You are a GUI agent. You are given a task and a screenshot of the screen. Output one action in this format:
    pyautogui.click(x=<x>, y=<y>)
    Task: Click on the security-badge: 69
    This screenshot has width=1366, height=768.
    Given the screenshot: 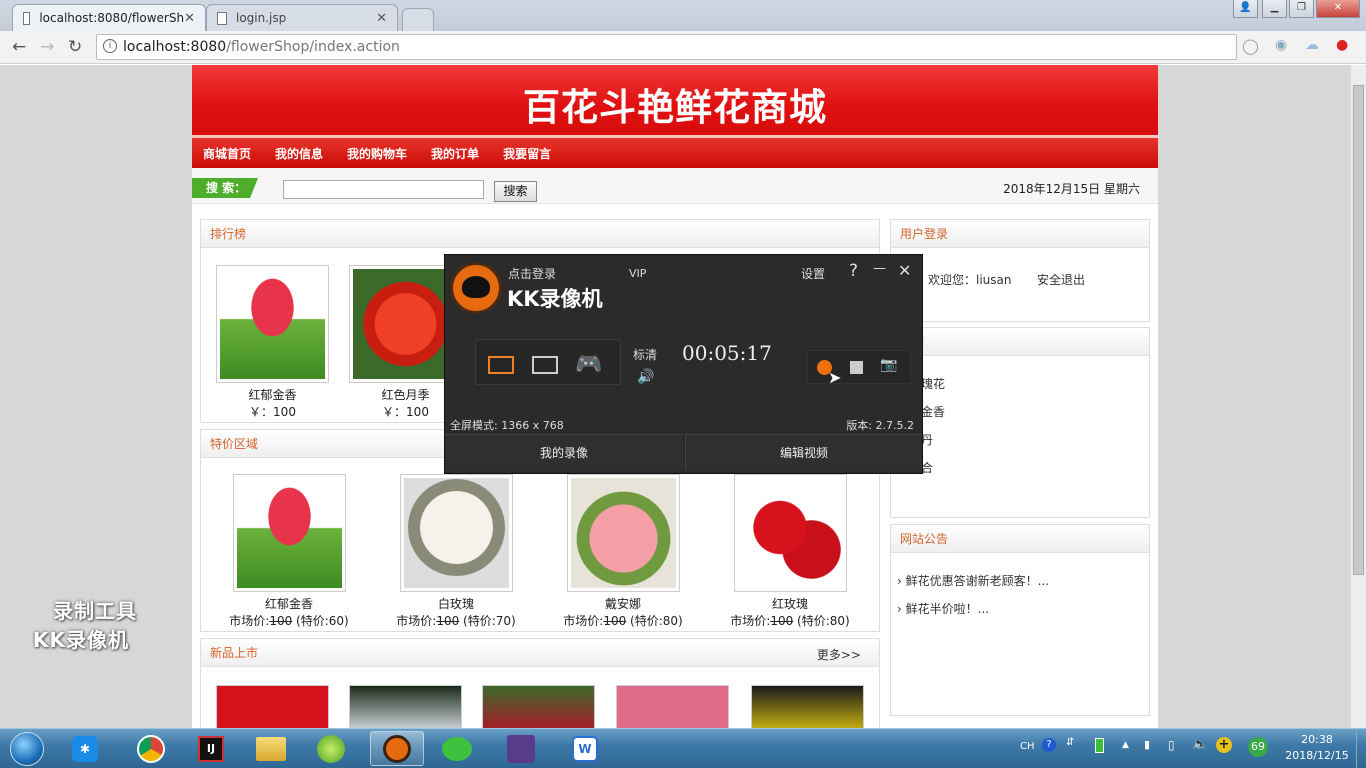 What is the action you would take?
    pyautogui.click(x=1258, y=747)
    